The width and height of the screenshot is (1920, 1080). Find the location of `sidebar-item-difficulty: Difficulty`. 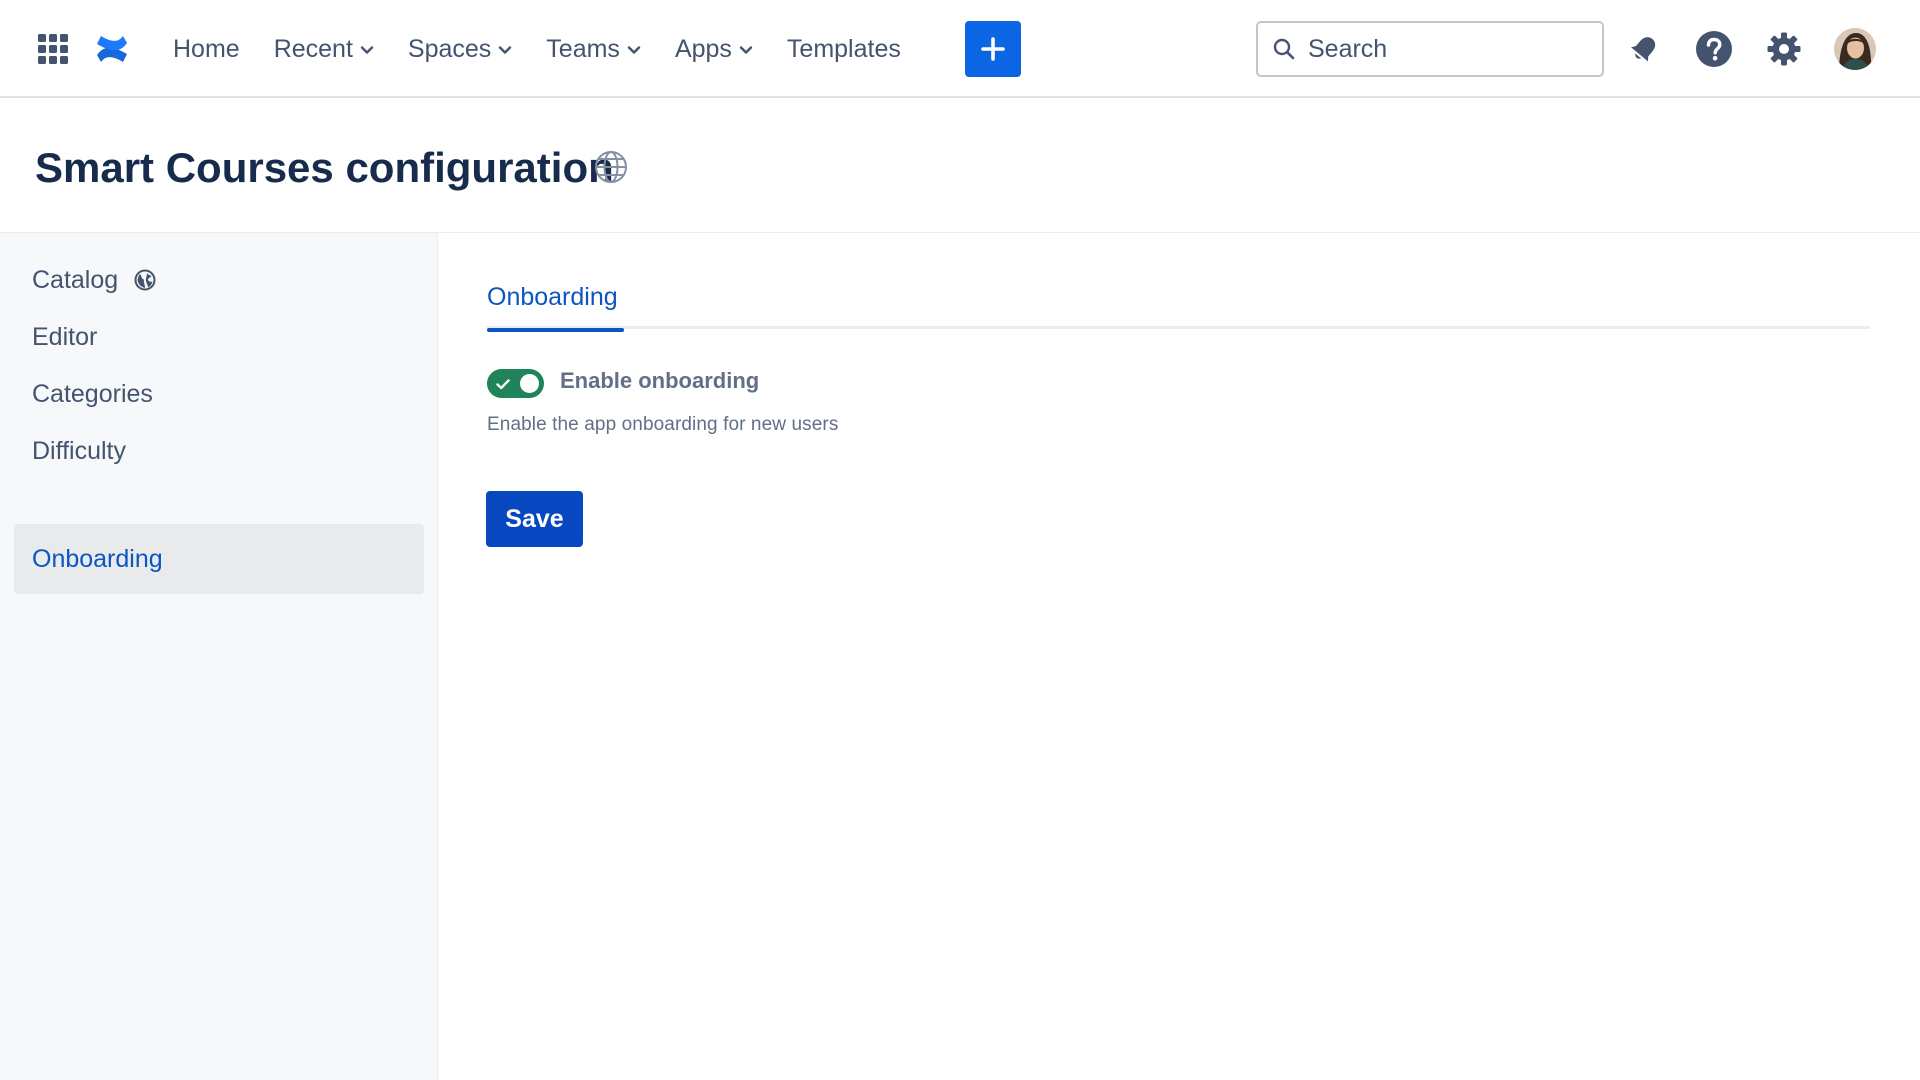

sidebar-item-difficulty: Difficulty is located at coordinates (219, 451).